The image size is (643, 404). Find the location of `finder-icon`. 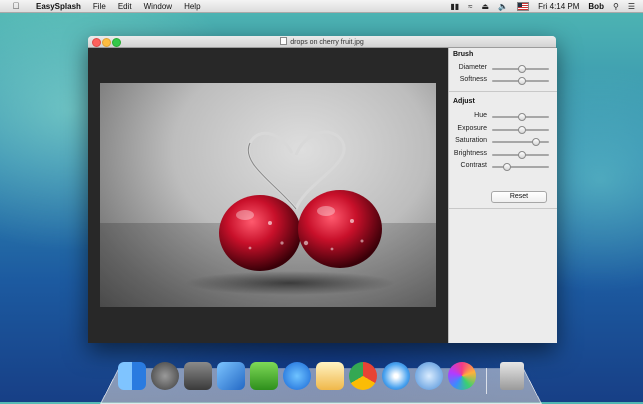

finder-icon is located at coordinates (132, 376).